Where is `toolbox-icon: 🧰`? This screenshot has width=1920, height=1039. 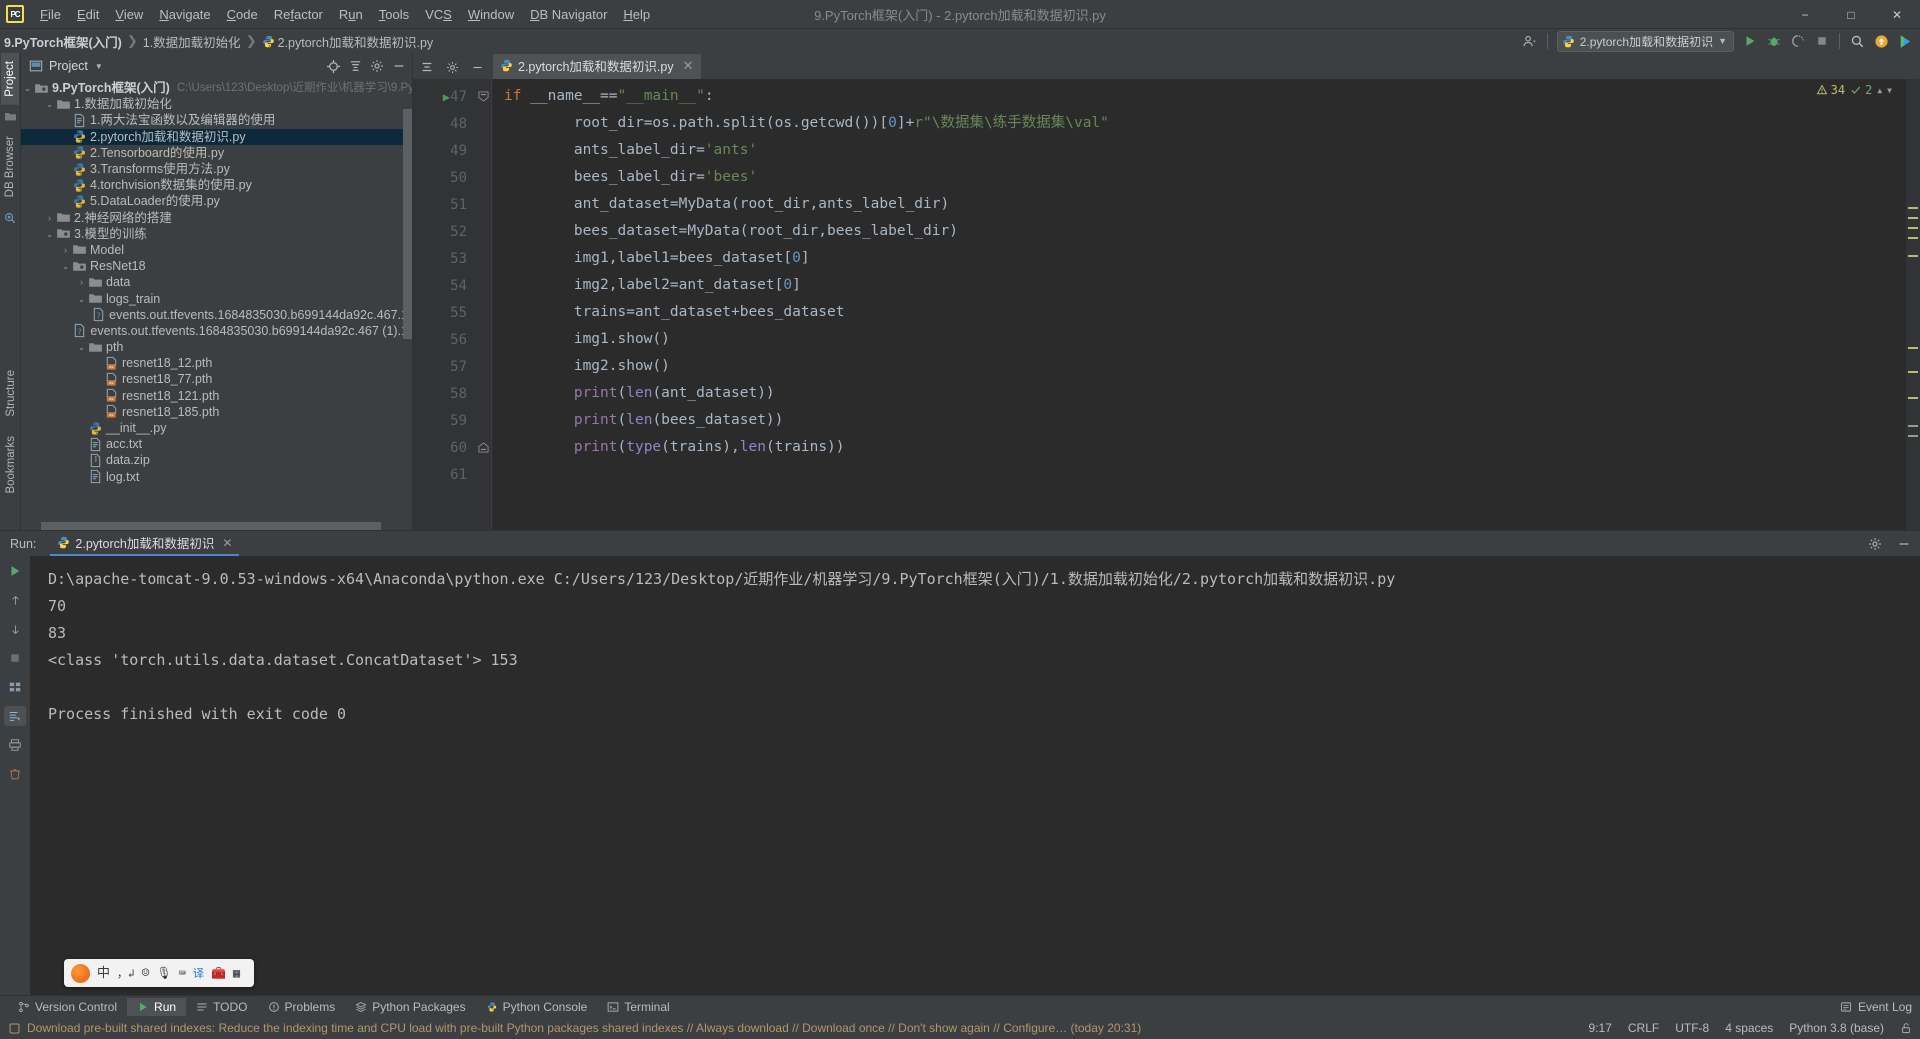
toolbox-icon: 🧰 is located at coordinates (218, 973).